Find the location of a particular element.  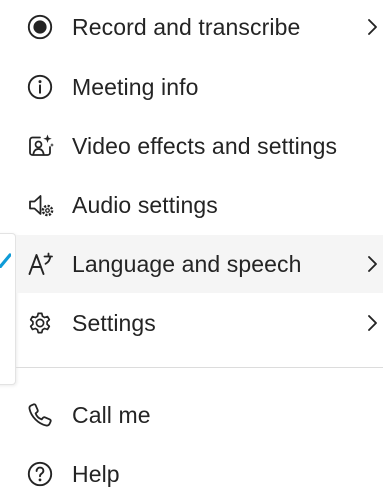

menu-item-label: Language and speech is located at coordinates (187, 263).